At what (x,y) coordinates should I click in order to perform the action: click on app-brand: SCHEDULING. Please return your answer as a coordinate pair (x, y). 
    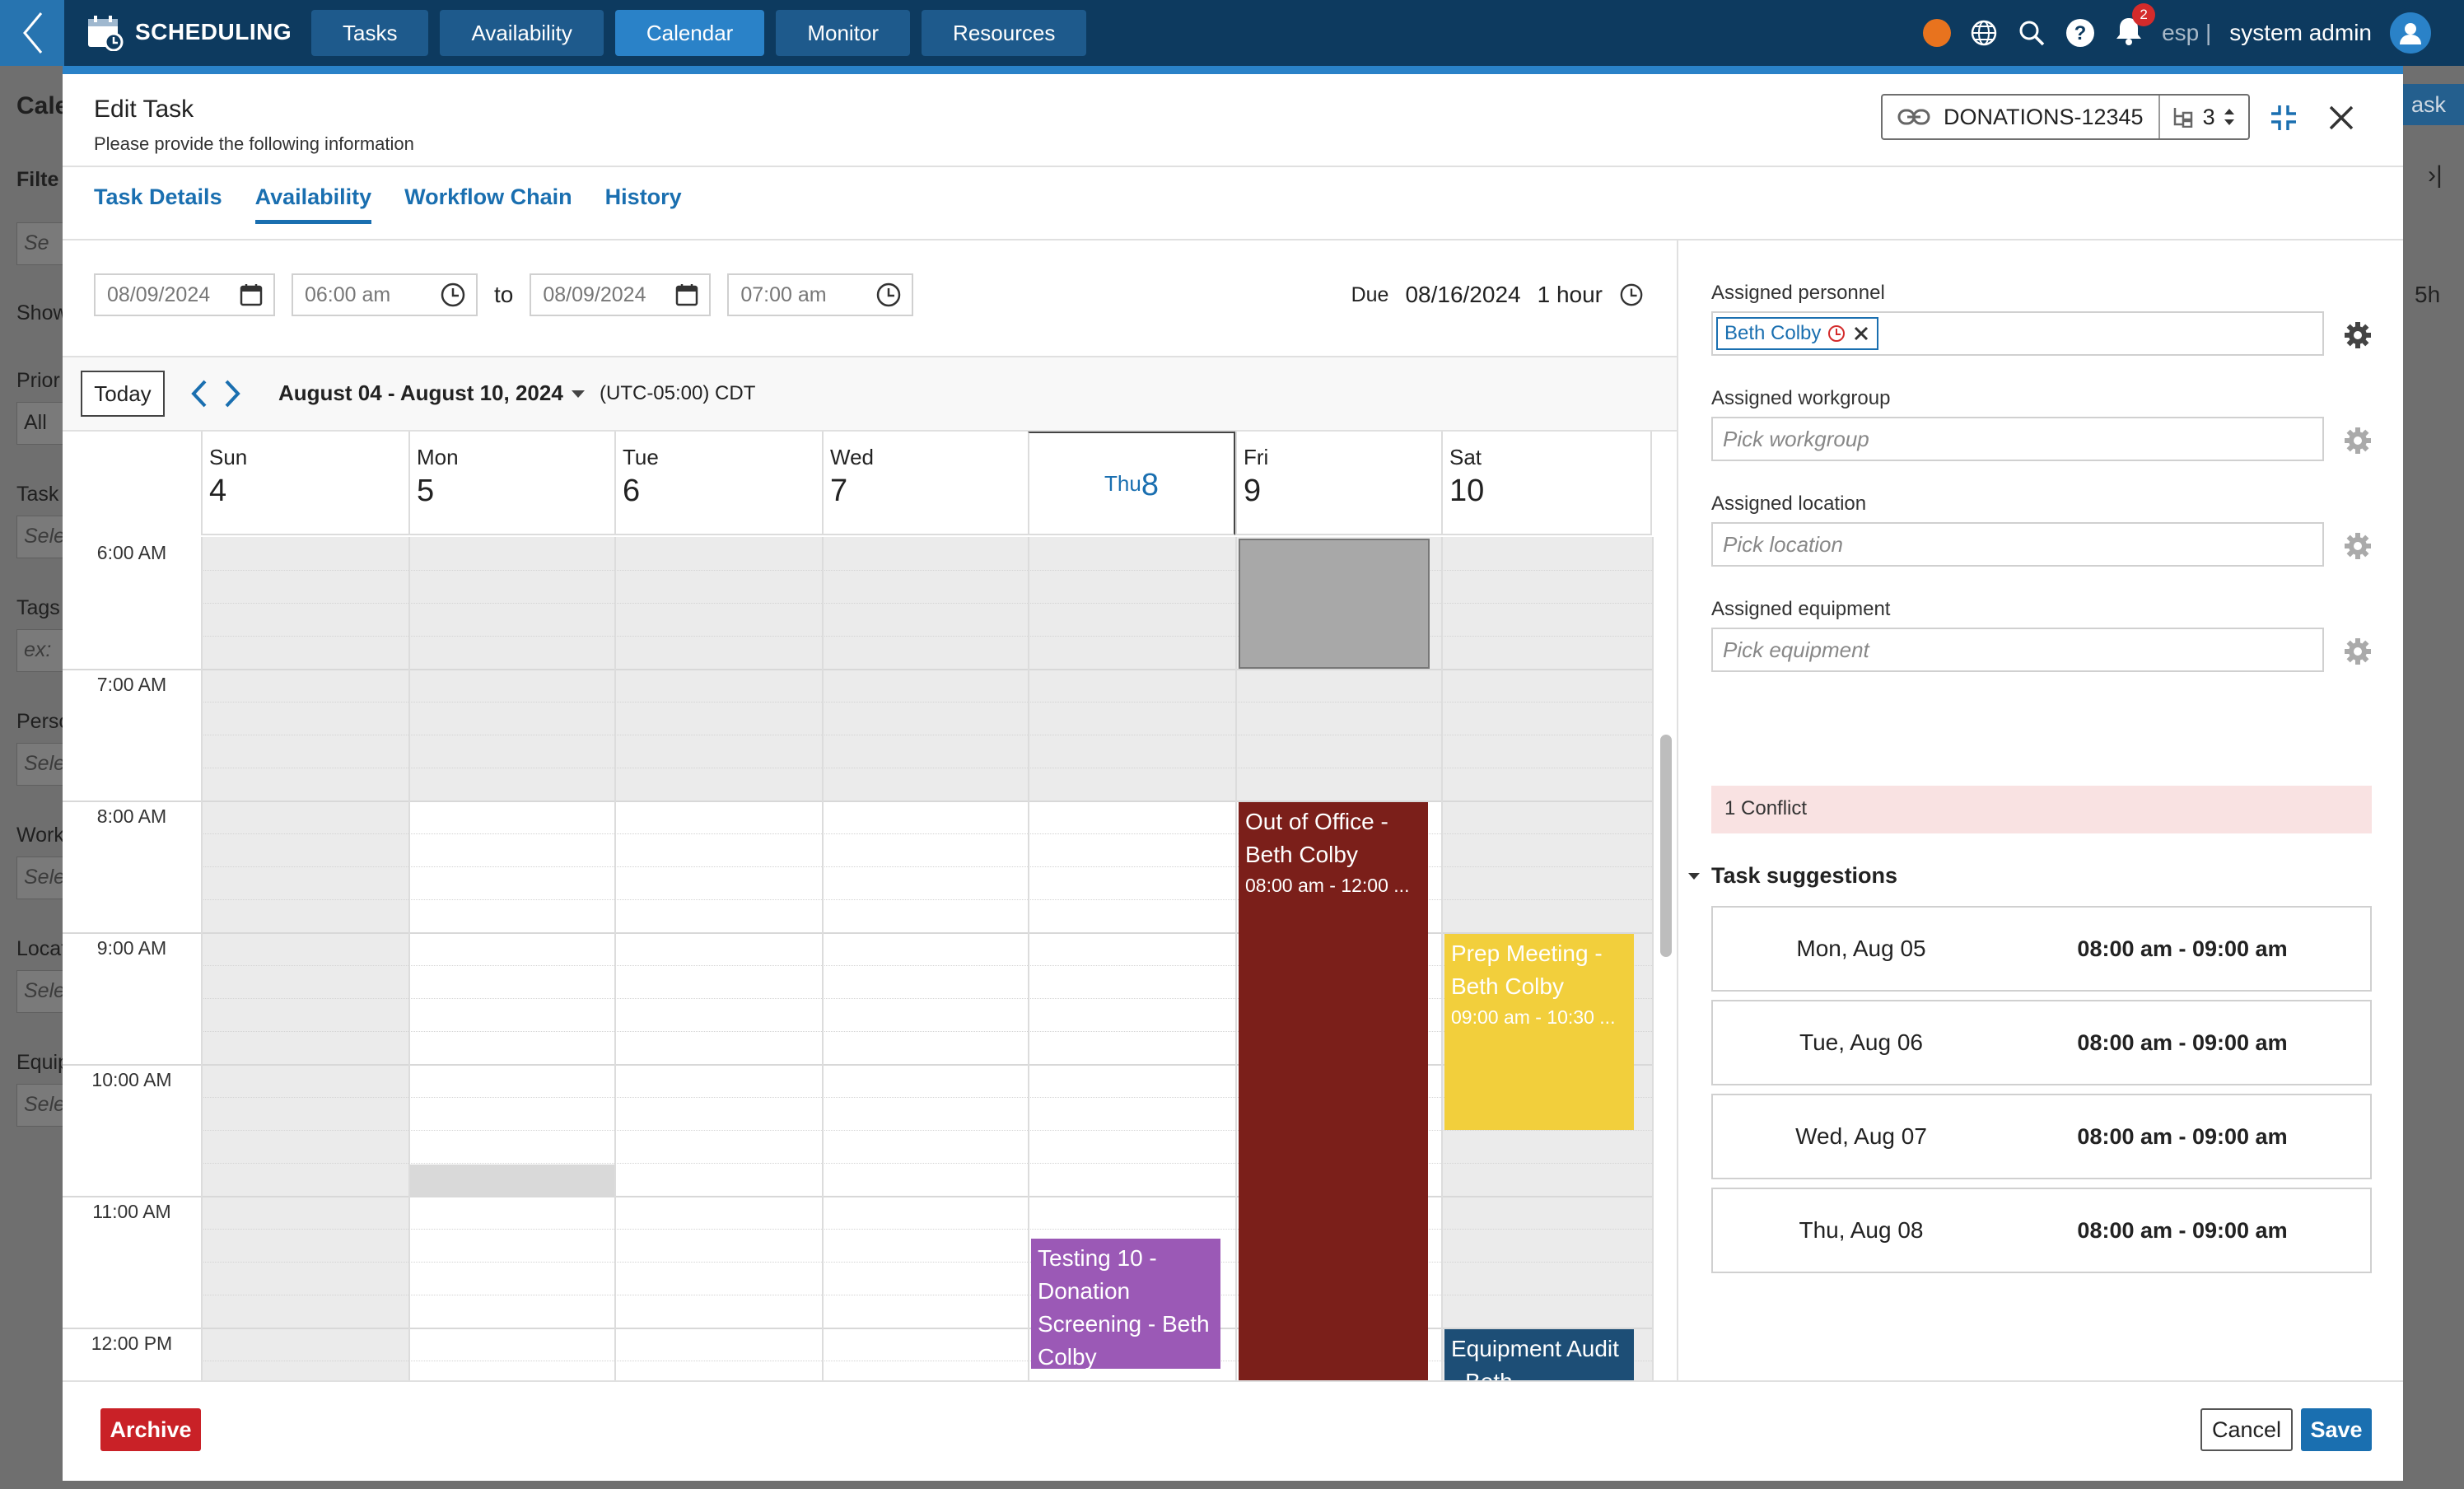
    Looking at the image, I should click on (189, 32).